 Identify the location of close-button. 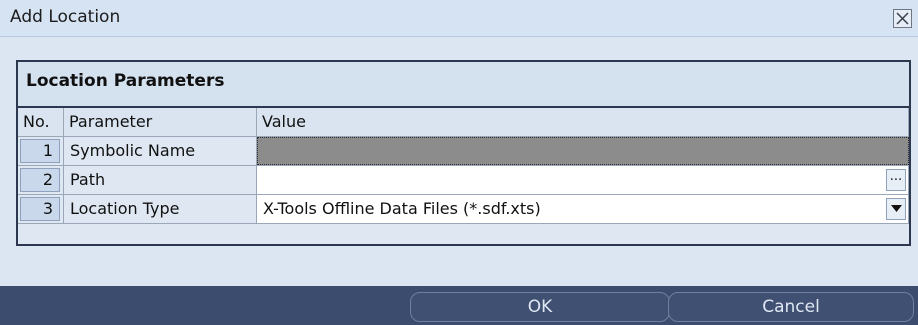
(902, 18).